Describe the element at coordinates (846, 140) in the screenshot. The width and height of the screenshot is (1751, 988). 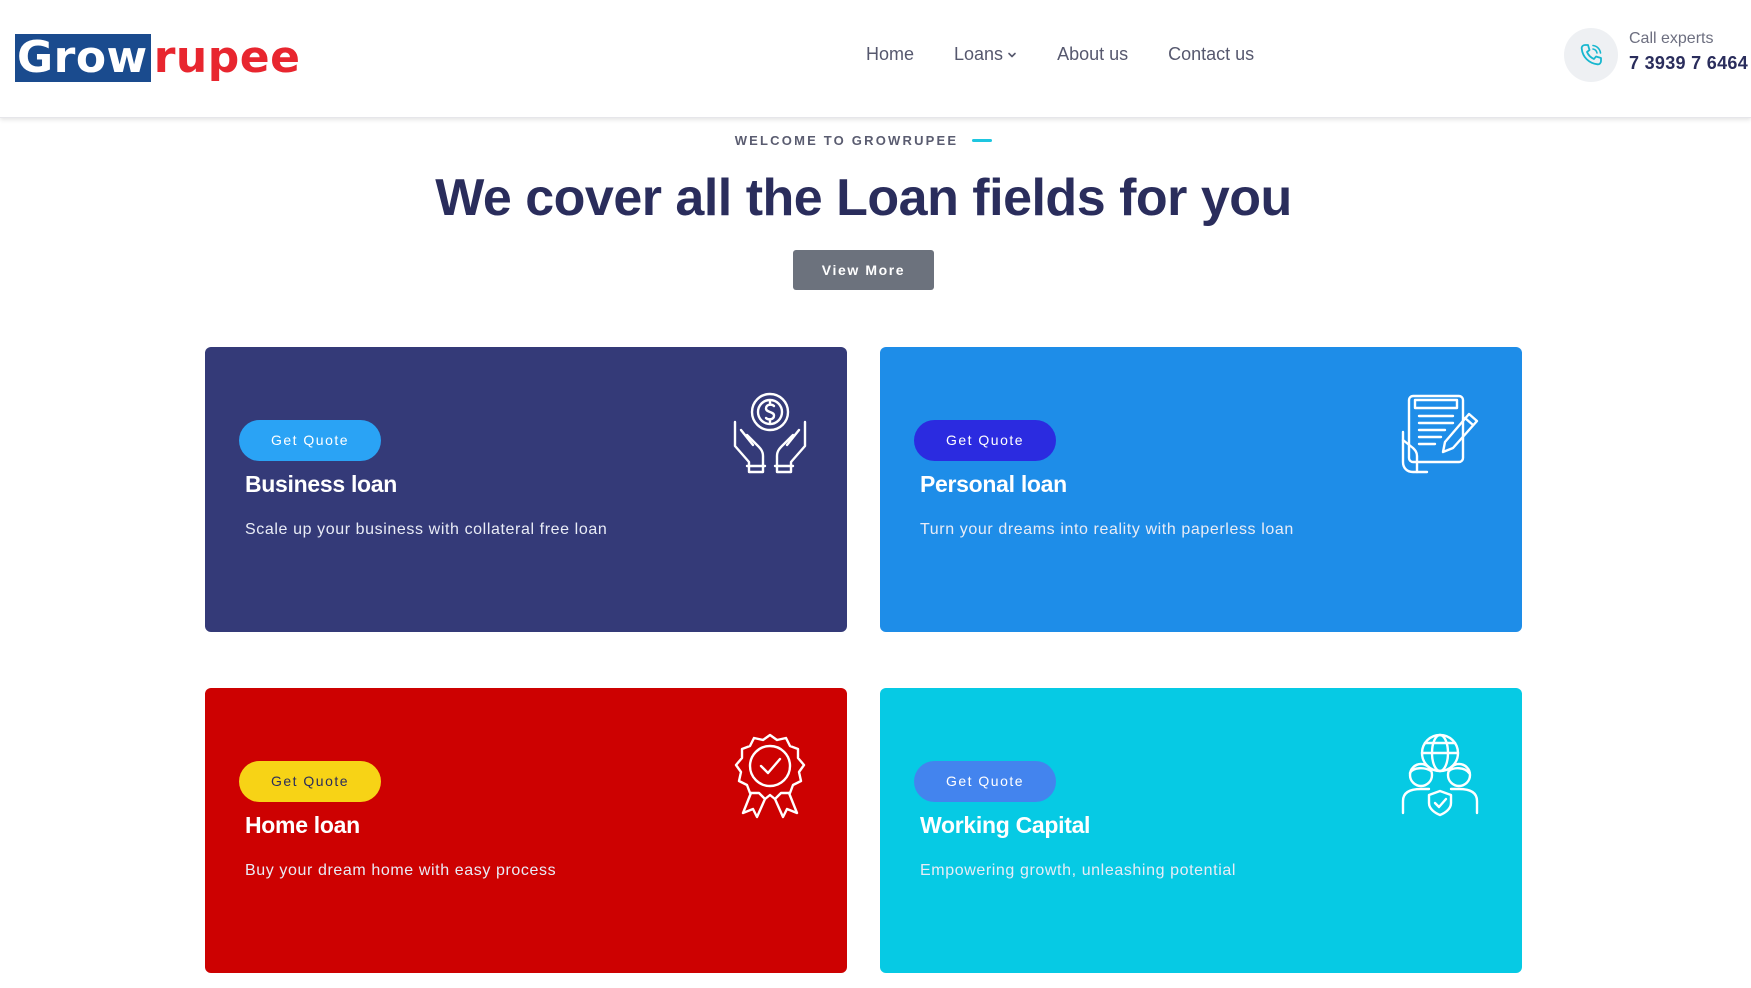
I see `hero-subtitle: WELCOME TO GROWRUPEE` at that location.